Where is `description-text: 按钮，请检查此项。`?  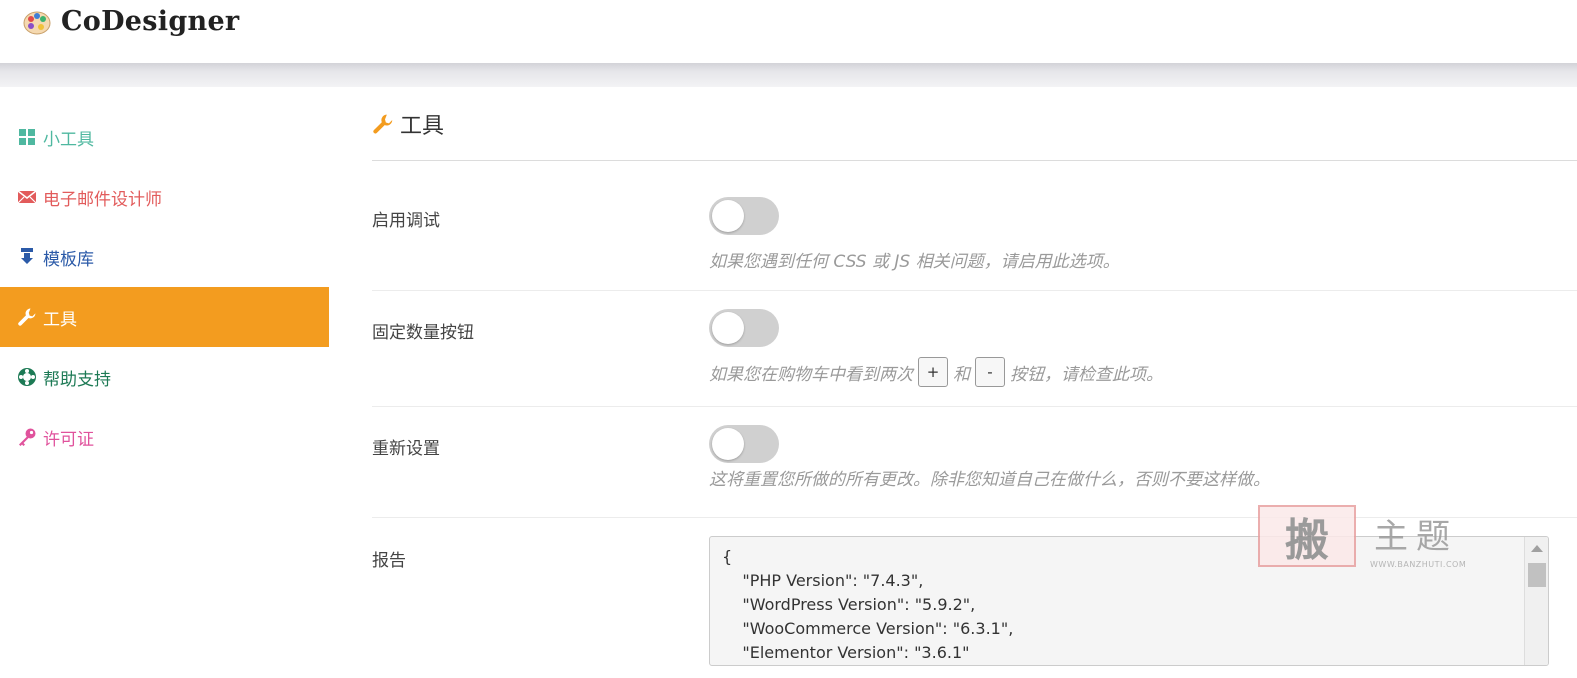 description-text: 按钮，请检查此项。 is located at coordinates (1086, 374).